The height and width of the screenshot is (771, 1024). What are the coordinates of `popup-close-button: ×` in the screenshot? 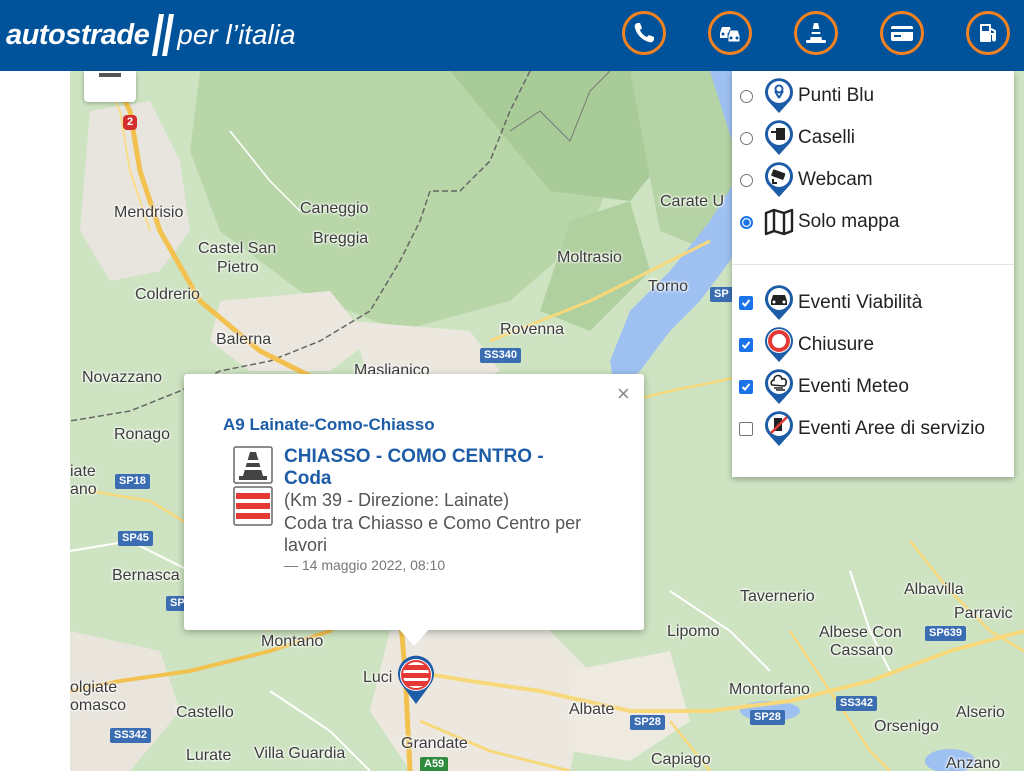 It's located at (623, 394).